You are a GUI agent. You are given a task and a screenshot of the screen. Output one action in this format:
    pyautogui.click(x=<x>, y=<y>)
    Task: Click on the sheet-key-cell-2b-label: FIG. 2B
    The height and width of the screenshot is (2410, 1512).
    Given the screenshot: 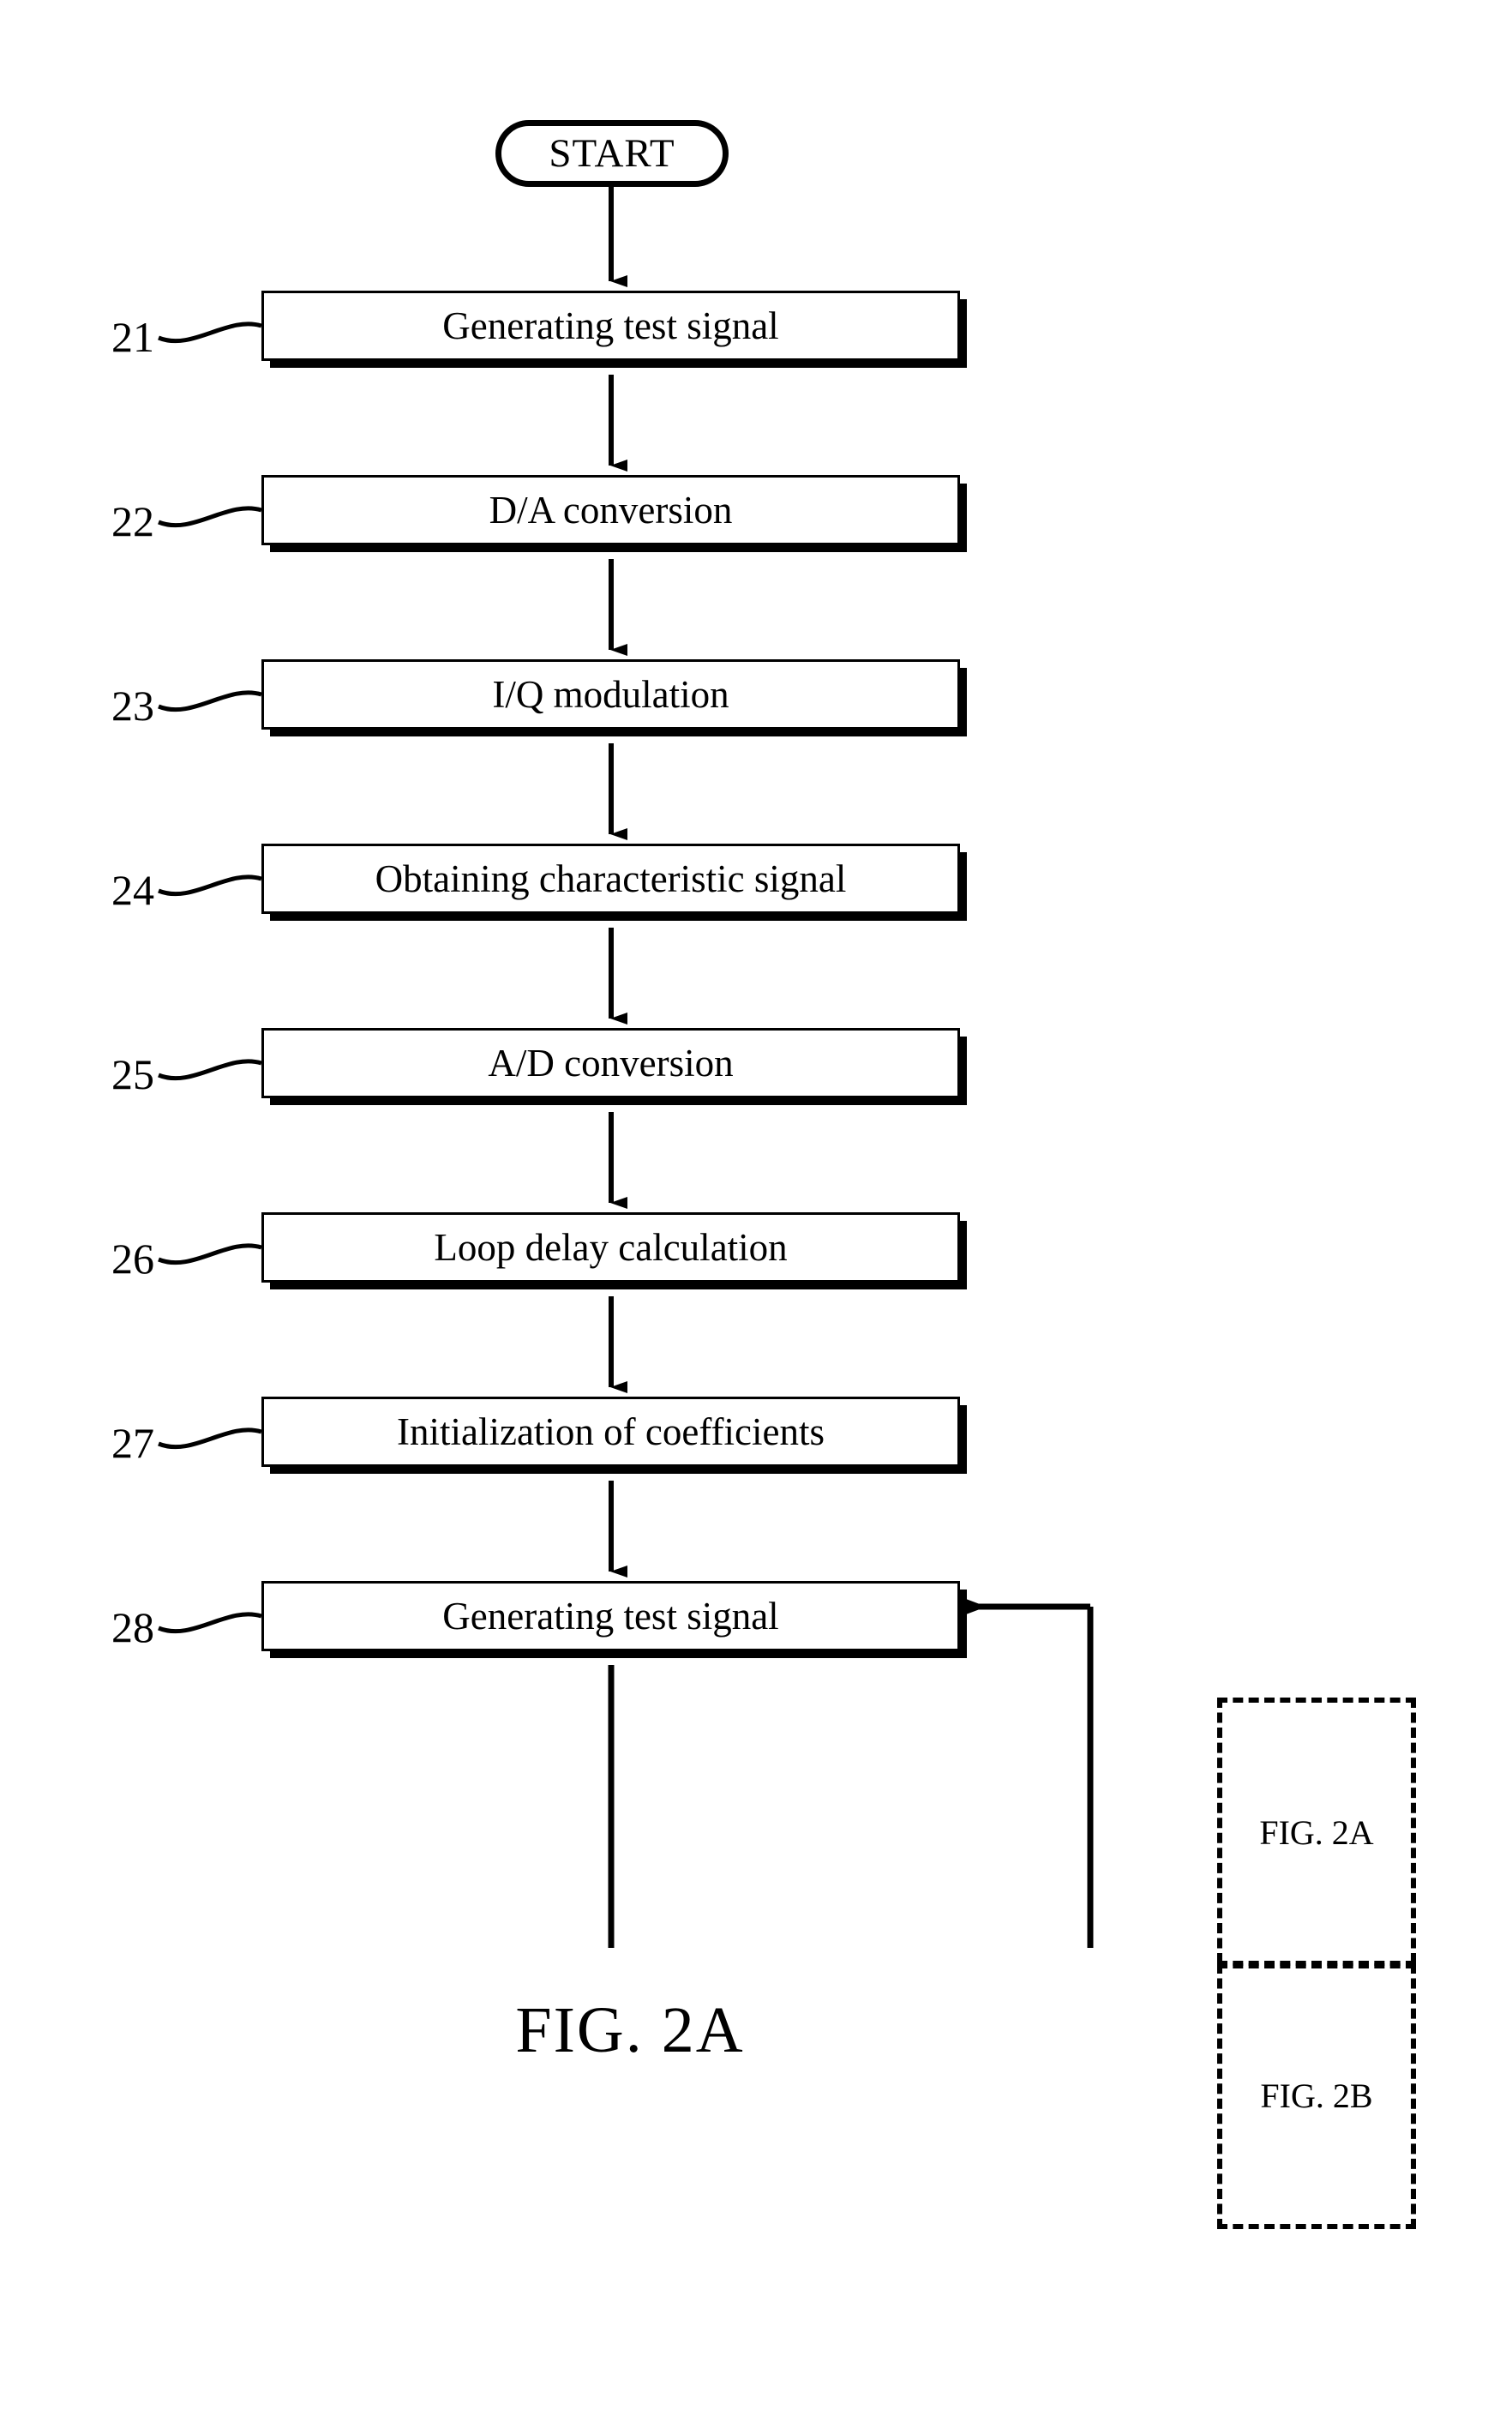 What is the action you would take?
    pyautogui.click(x=1316, y=2095)
    